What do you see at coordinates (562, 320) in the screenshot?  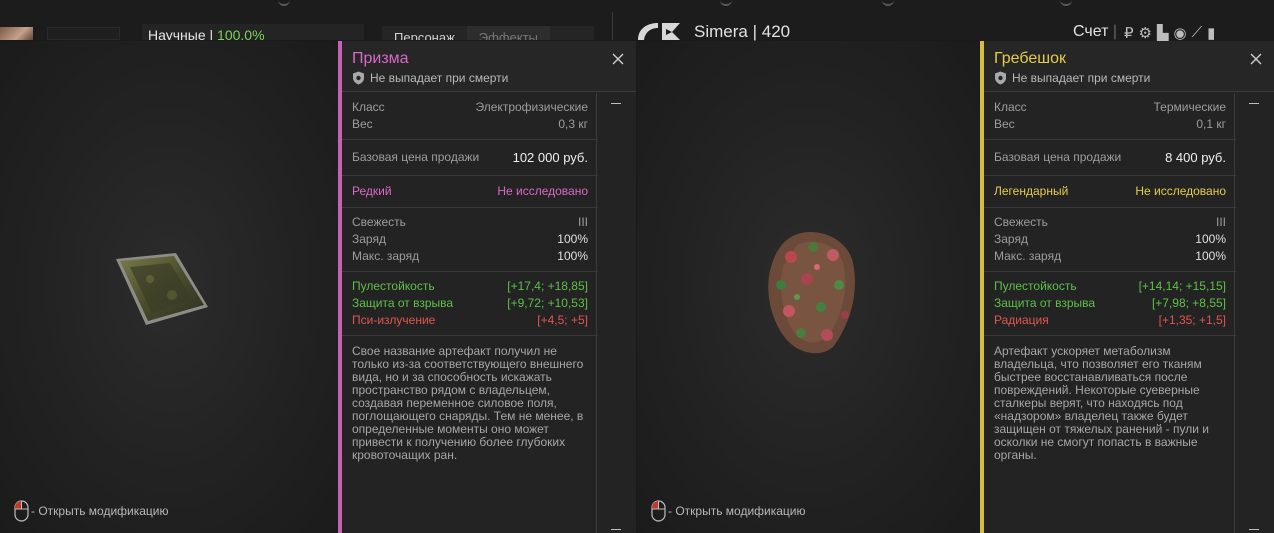 I see `stat-value: [+4,5; +5]` at bounding box center [562, 320].